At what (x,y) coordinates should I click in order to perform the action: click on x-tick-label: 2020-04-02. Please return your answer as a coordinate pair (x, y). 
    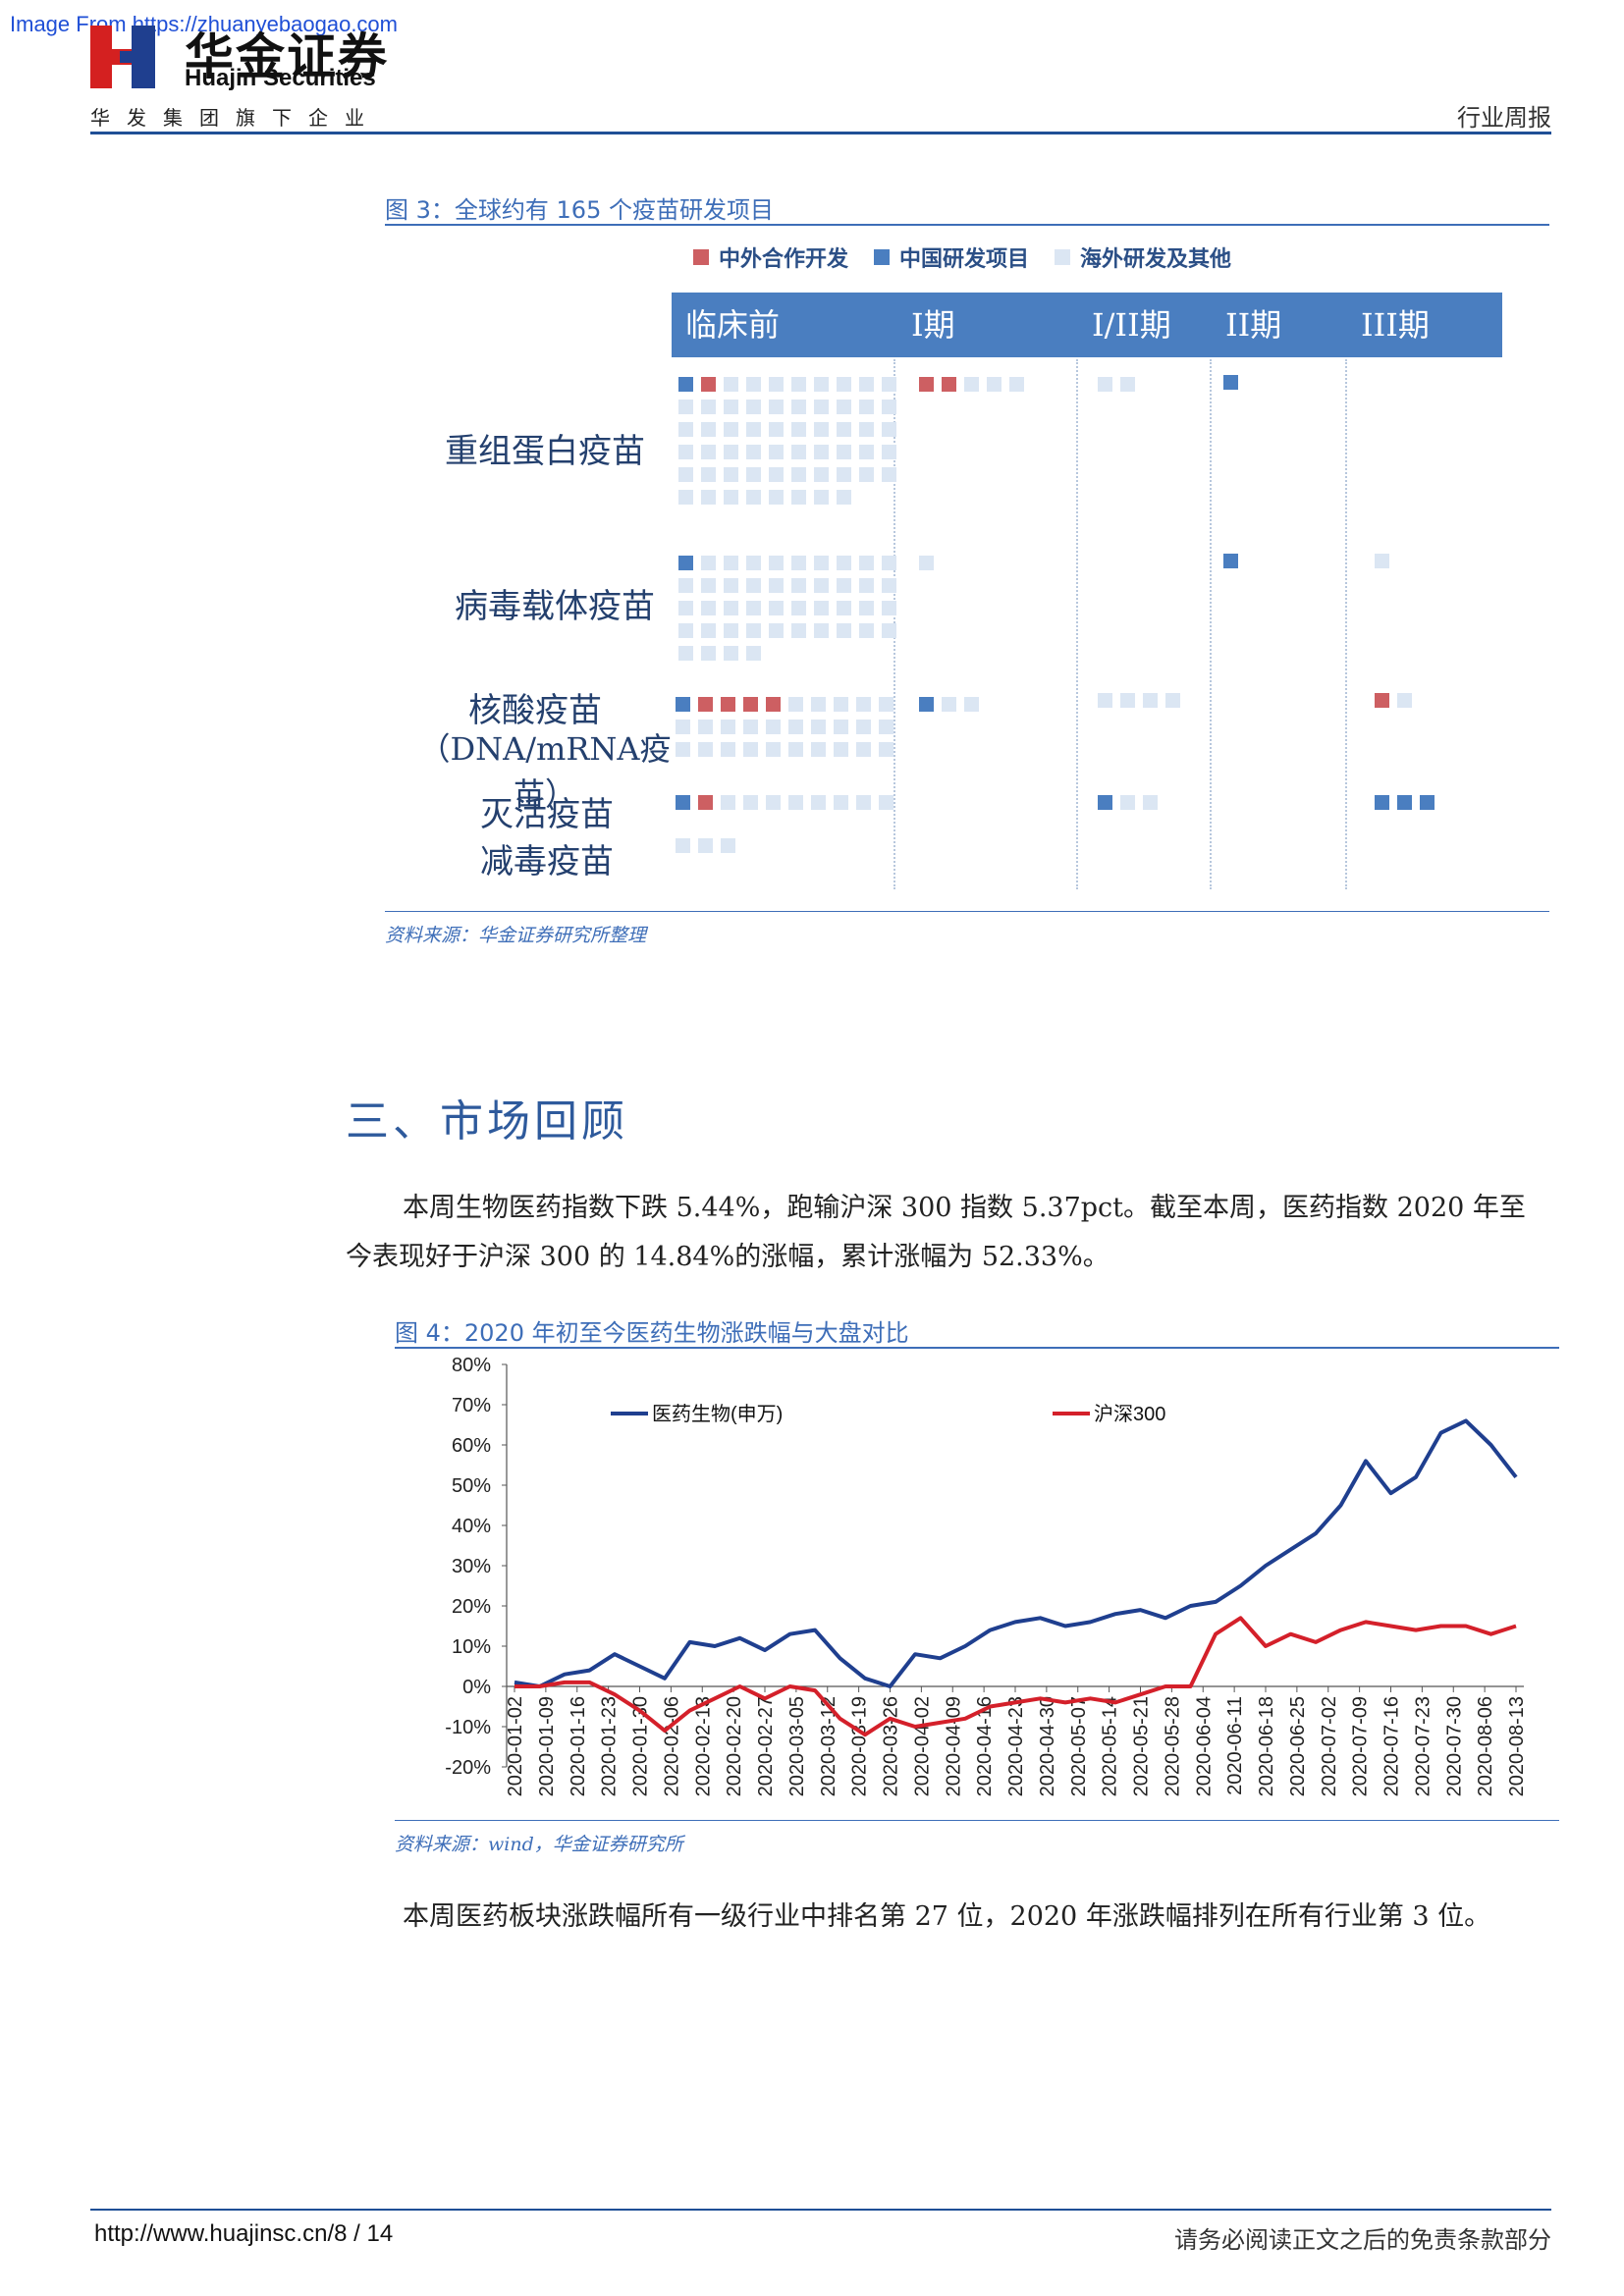
    Looking at the image, I should click on (922, 1746).